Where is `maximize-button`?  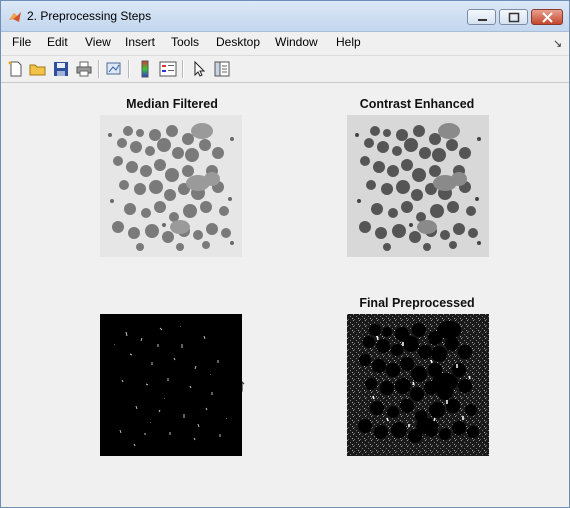
maximize-button is located at coordinates (513, 17).